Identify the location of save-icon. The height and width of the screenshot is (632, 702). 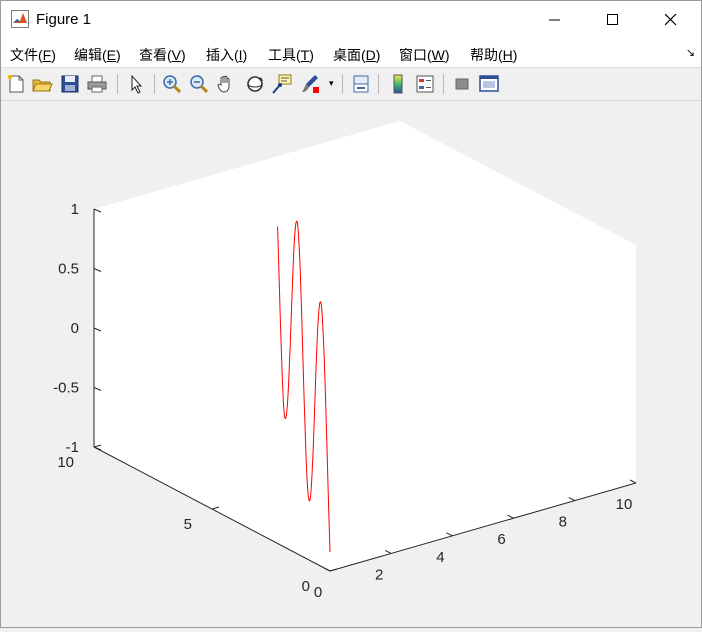
(70, 84).